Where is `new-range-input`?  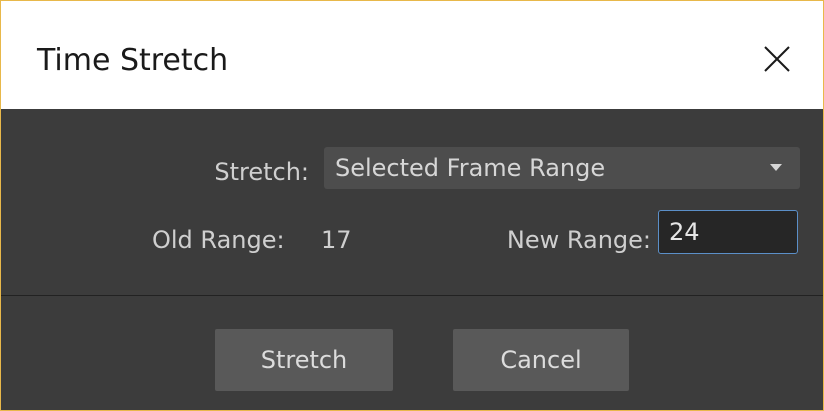 new-range-input is located at coordinates (728, 232).